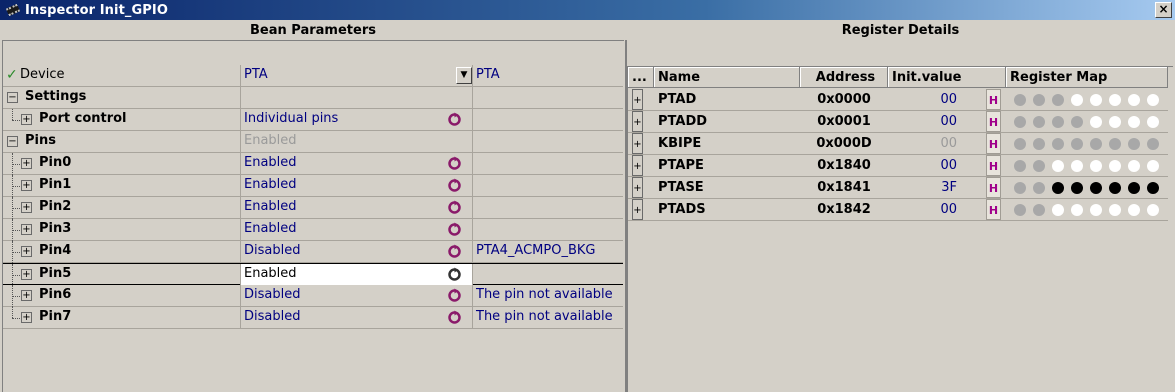 Image resolution: width=1175 pixels, height=392 pixels. What do you see at coordinates (844, 77) in the screenshot?
I see `column-header-address: Address` at bounding box center [844, 77].